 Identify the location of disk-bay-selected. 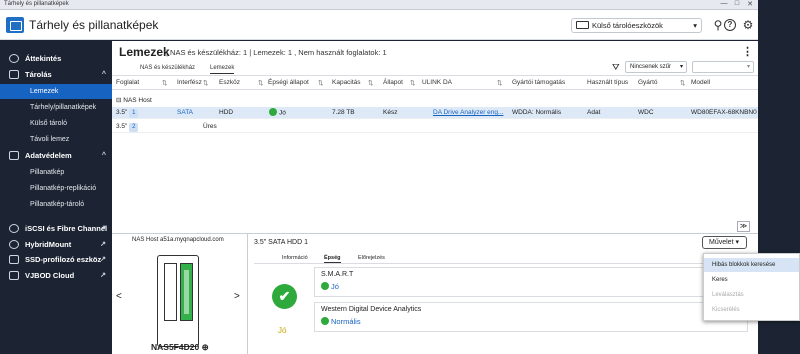
(186, 292).